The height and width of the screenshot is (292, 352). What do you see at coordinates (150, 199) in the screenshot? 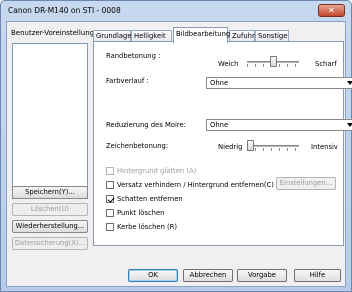
I see `remove-shadow-label: Schatten entfernen` at bounding box center [150, 199].